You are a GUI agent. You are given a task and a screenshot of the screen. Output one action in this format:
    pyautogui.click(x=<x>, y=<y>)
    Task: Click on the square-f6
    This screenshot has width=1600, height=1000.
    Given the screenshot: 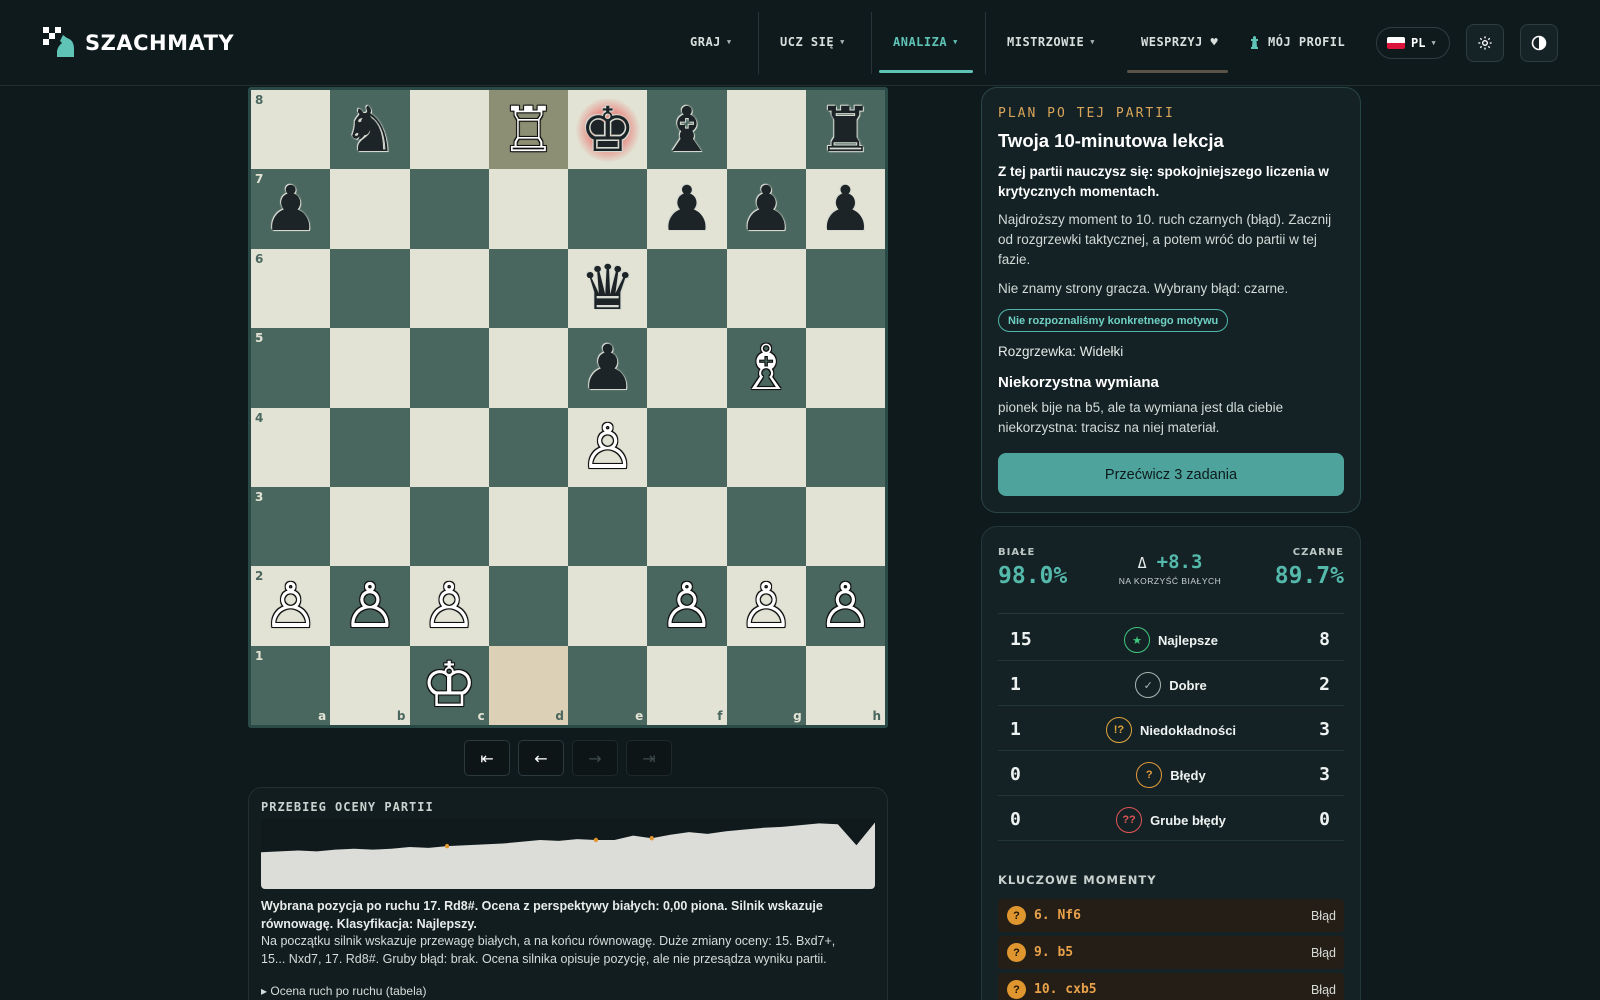 What is the action you would take?
    pyautogui.click(x=687, y=288)
    